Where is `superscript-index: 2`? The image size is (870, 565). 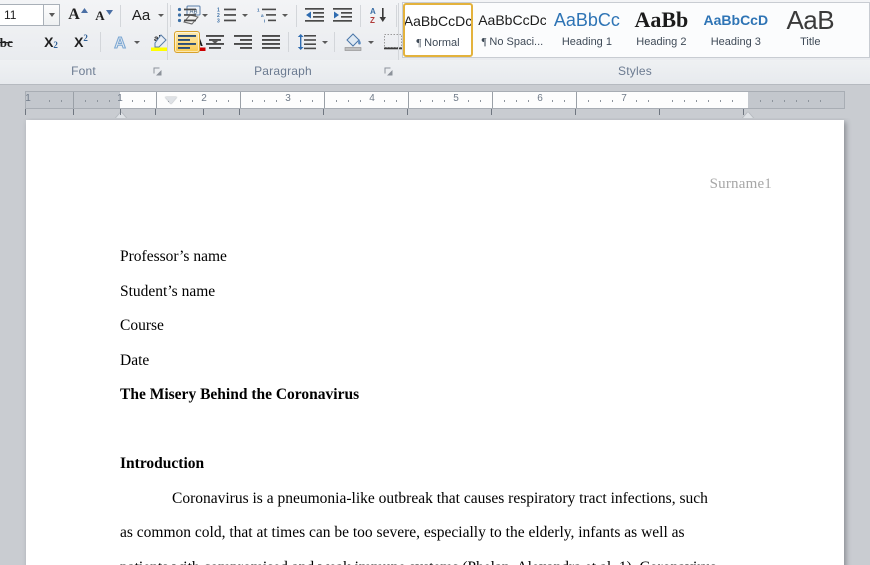 superscript-index: 2 is located at coordinates (85, 38).